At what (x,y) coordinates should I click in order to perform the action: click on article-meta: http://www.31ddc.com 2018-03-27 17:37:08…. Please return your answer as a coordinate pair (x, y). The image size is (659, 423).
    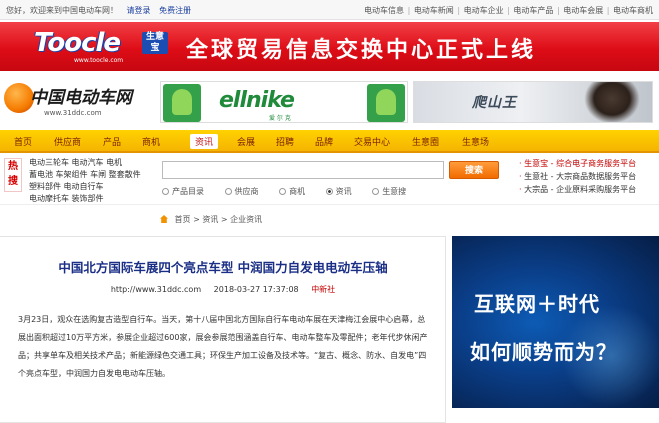
    Looking at the image, I should click on (223, 289).